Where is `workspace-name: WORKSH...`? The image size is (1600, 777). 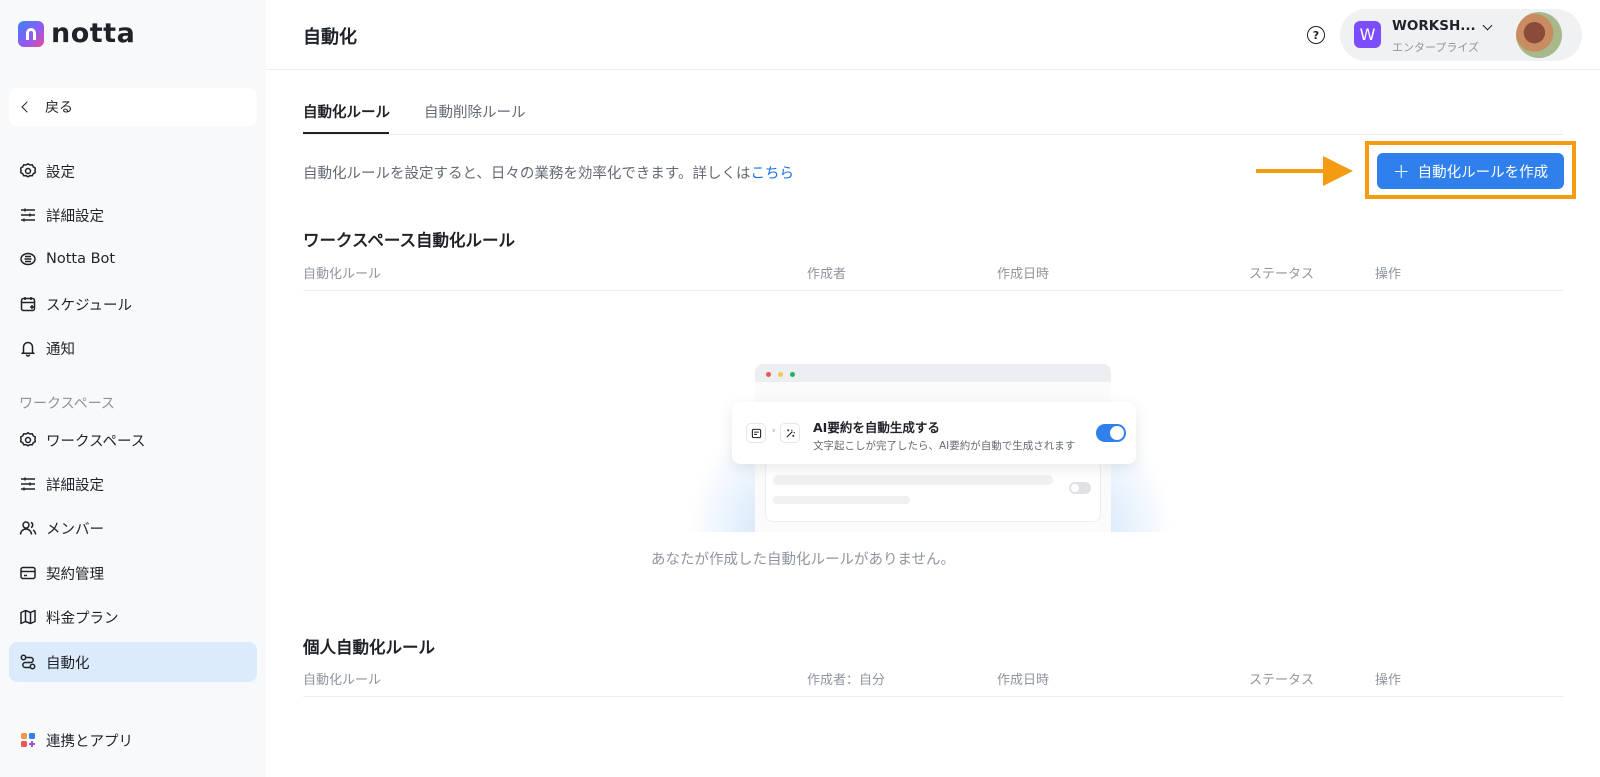
workspace-name: WORKSH... is located at coordinates (1434, 26).